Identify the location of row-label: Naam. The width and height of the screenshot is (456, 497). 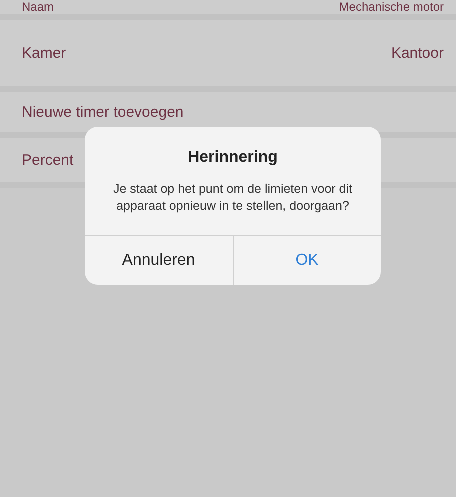
(38, 7).